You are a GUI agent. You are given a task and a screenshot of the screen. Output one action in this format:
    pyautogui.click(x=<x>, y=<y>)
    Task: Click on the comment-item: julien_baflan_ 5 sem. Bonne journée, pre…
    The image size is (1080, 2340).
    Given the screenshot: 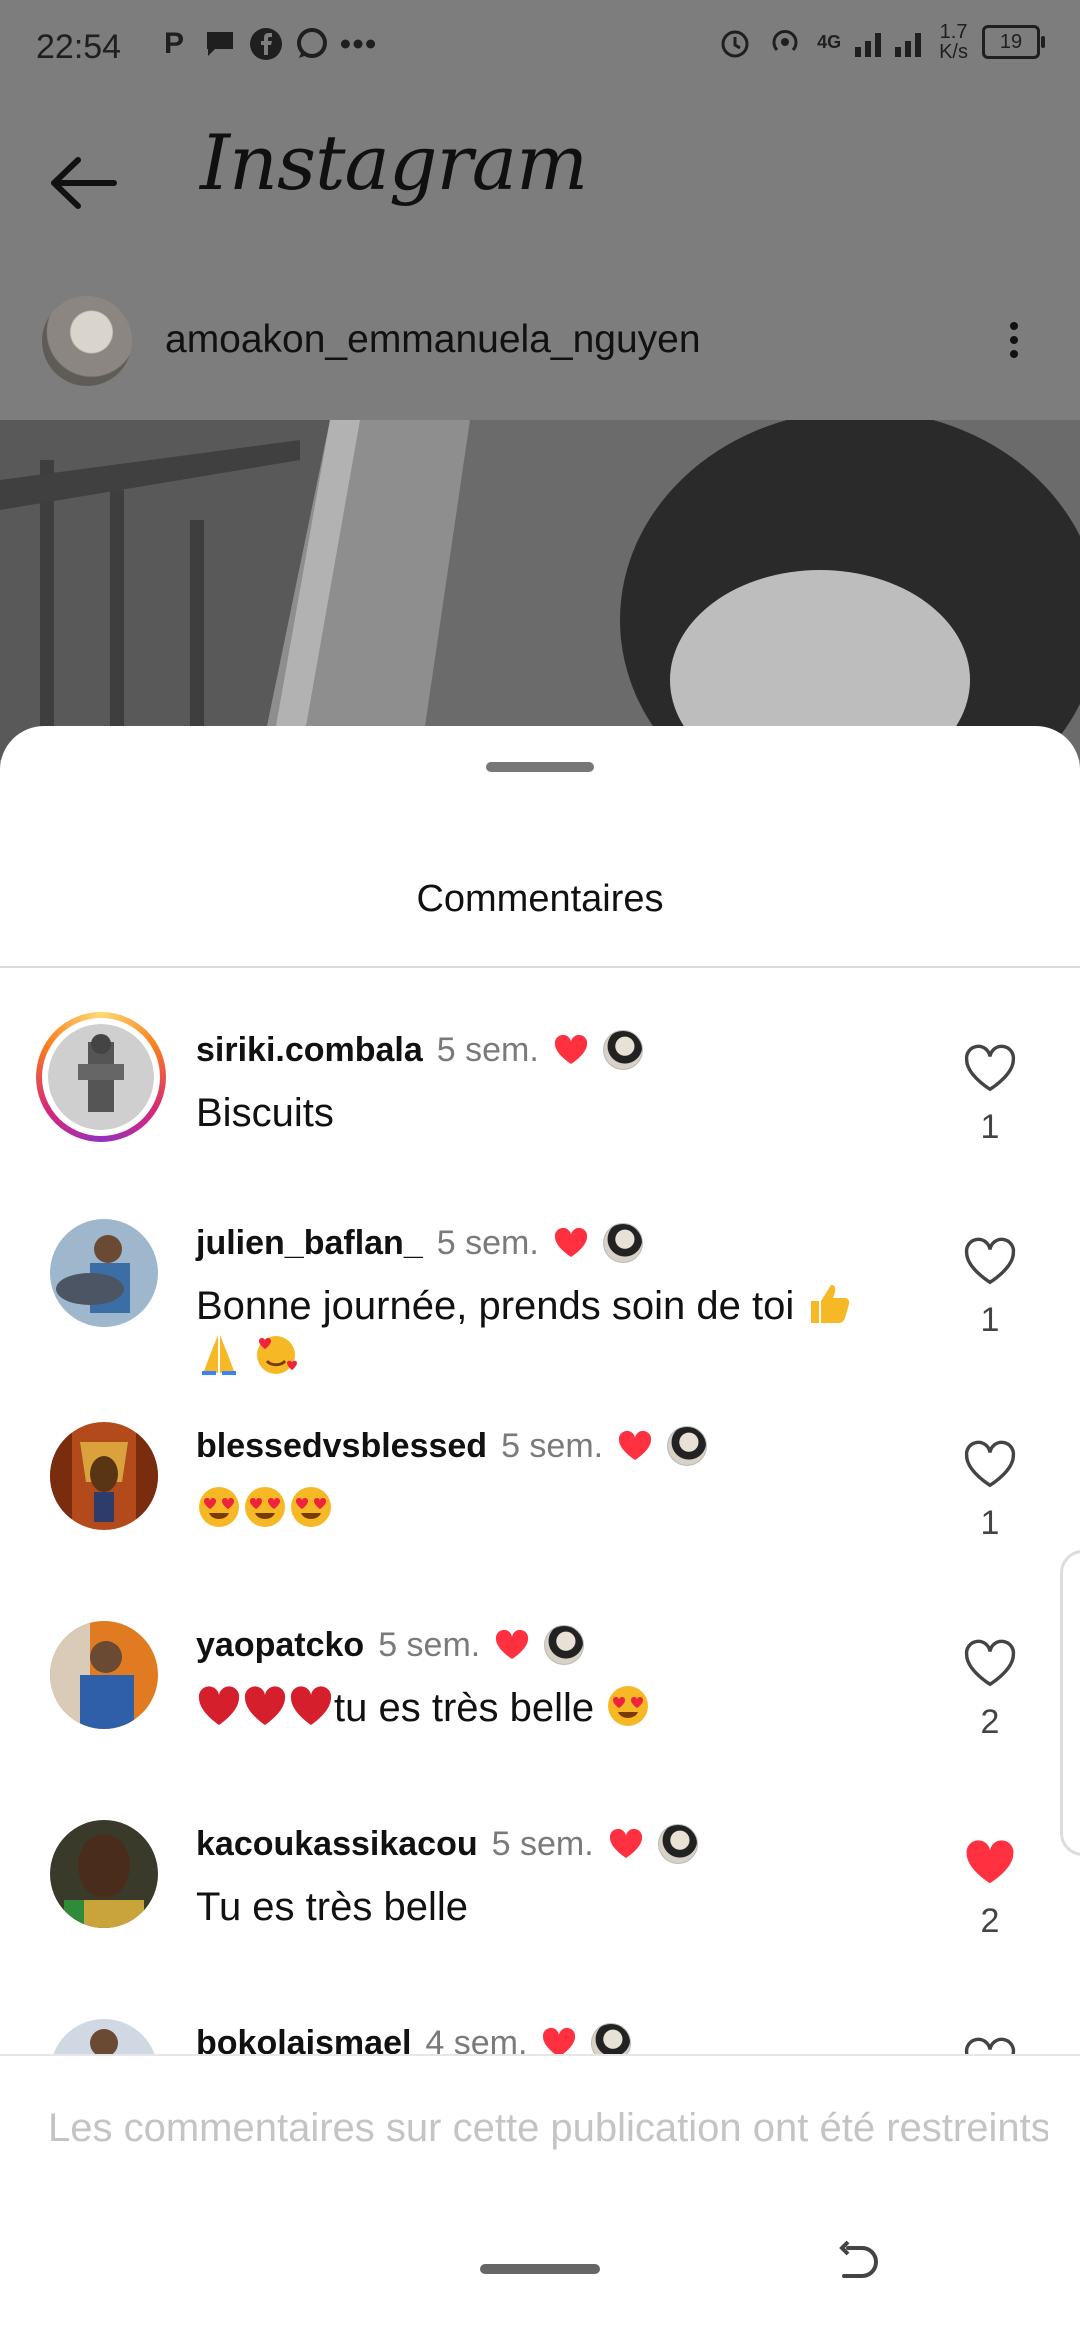 What is the action you would take?
    pyautogui.click(x=540, y=1334)
    